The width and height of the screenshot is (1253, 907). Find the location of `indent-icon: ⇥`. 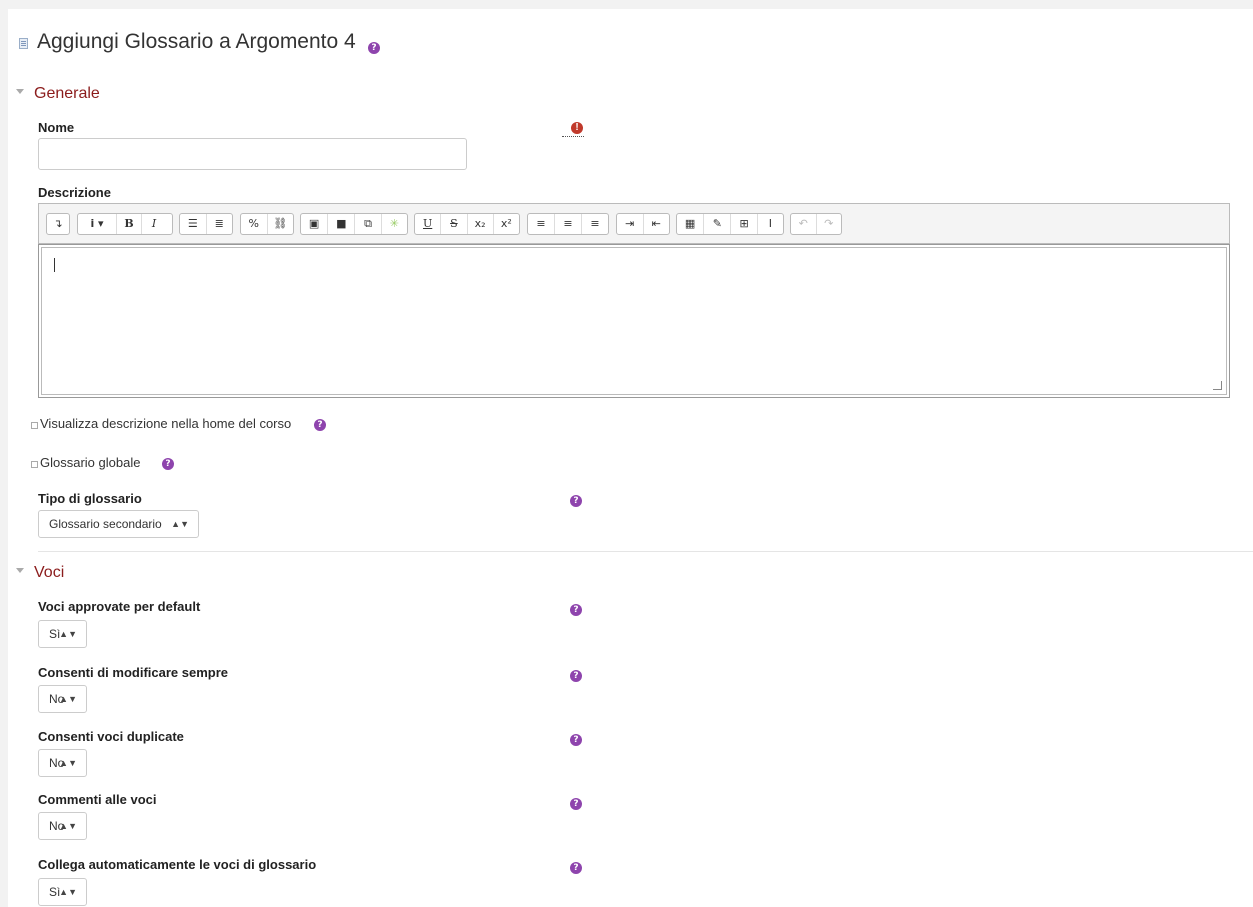

indent-icon: ⇥ is located at coordinates (630, 224).